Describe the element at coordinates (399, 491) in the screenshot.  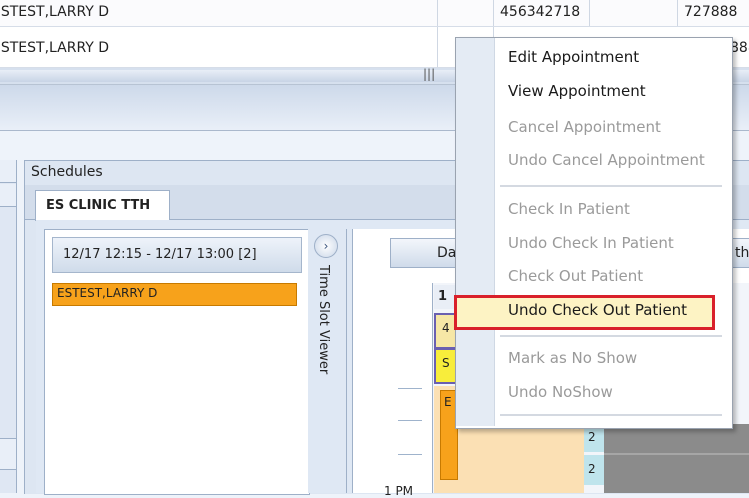
I see `time-label: 1 PM` at that location.